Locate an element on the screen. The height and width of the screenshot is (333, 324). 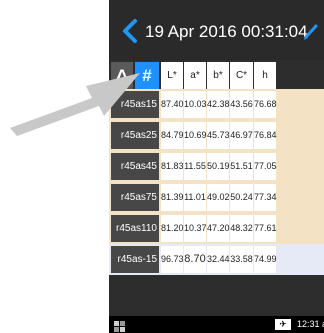
table-cell: 10.69 is located at coordinates (195, 135).